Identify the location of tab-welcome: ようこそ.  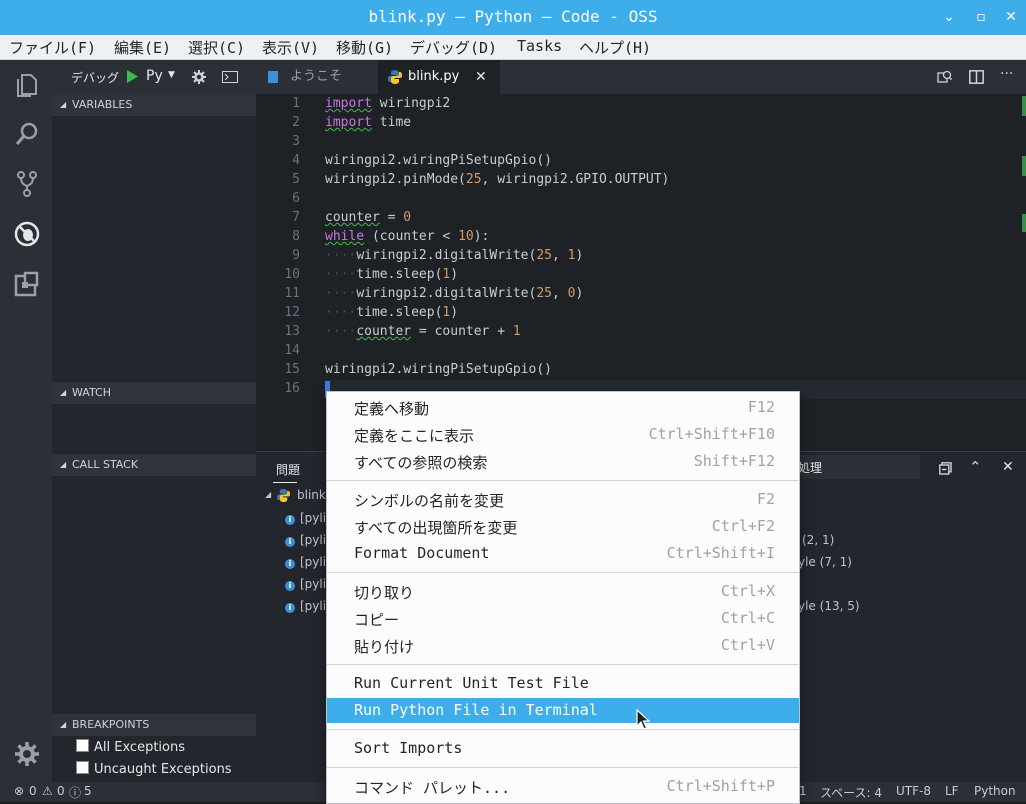
(317, 77).